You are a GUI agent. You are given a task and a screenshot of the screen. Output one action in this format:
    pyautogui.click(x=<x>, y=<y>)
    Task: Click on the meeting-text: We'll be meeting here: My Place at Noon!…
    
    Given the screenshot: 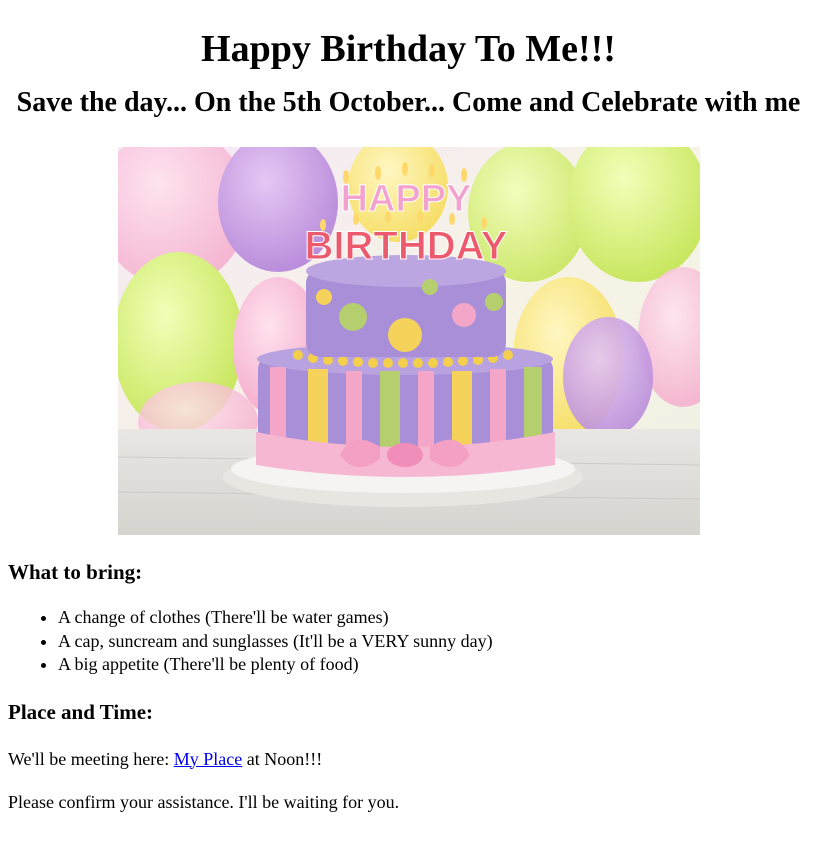 What is the action you would take?
    pyautogui.click(x=408, y=759)
    